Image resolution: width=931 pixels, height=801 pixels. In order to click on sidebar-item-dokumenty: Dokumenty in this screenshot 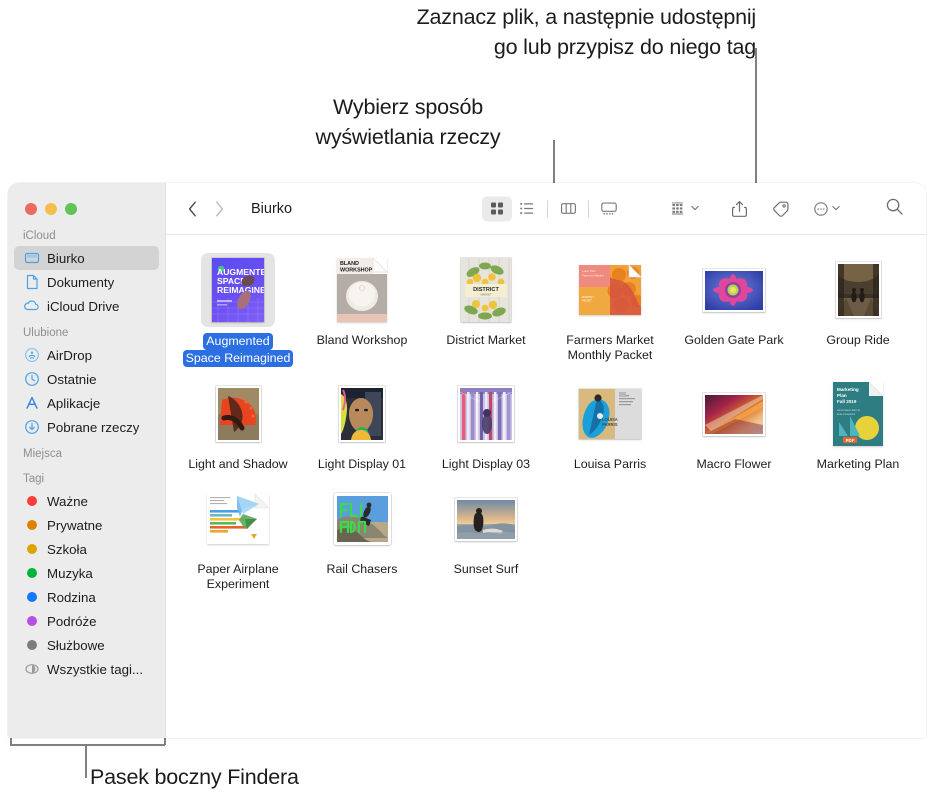, I will do `click(86, 282)`.